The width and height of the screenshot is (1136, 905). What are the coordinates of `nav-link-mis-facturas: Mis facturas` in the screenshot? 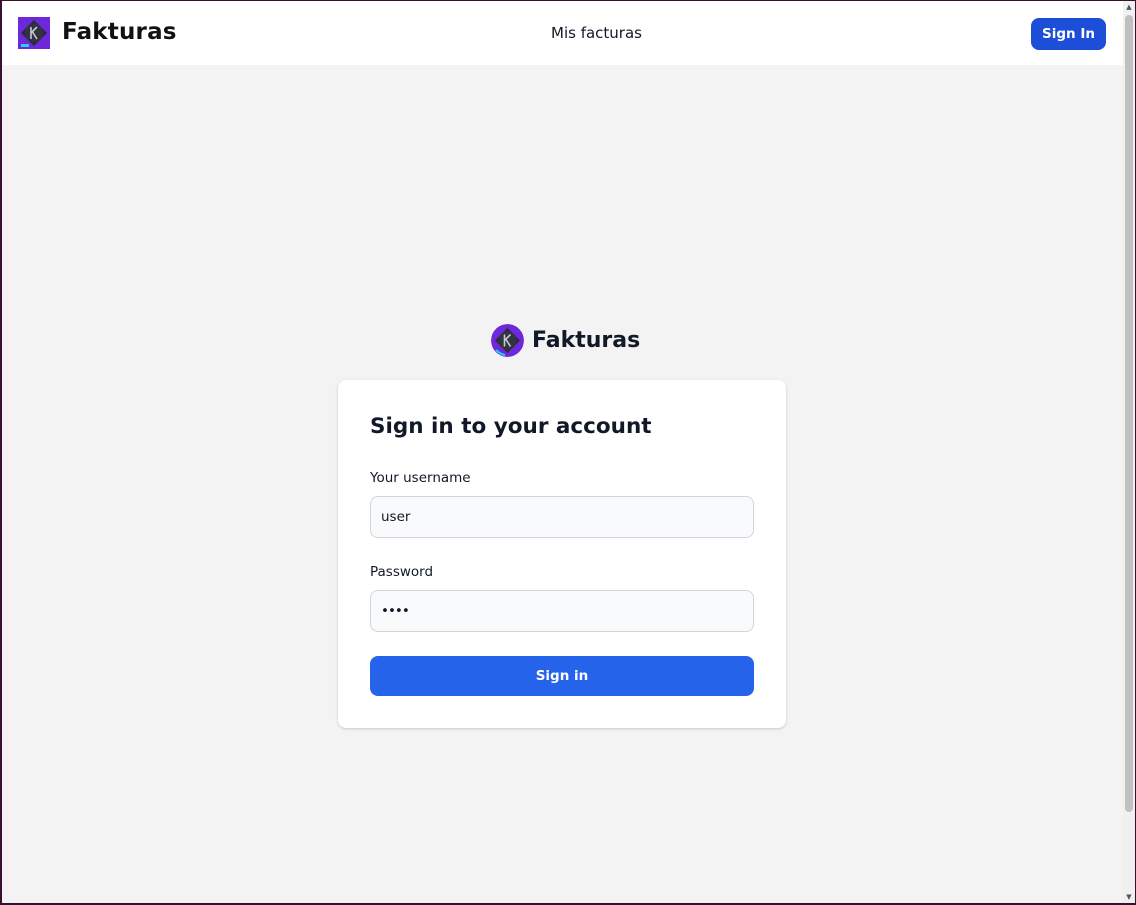 It's located at (596, 33).